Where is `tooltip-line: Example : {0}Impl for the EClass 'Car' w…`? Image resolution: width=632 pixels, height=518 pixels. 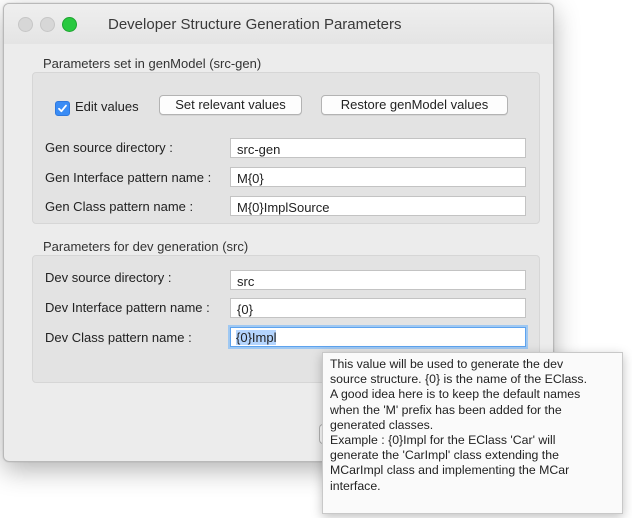
tooltip-line: Example : {0}Impl for the EClass 'Car' w… is located at coordinates (443, 440).